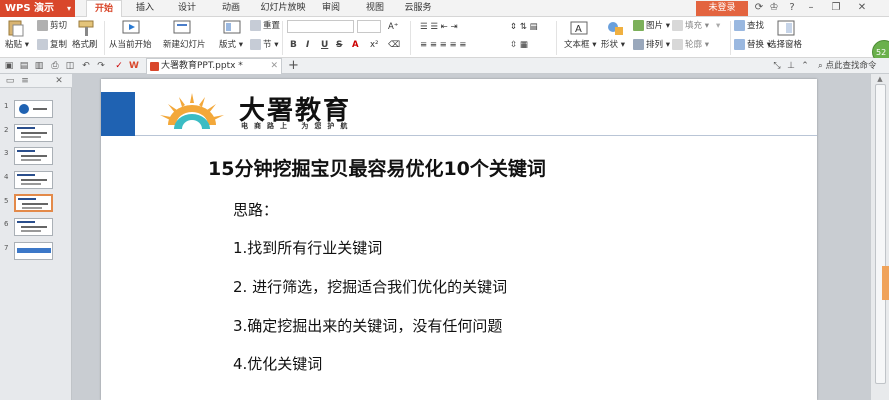  I want to click on shape-icon, so click(615, 28).